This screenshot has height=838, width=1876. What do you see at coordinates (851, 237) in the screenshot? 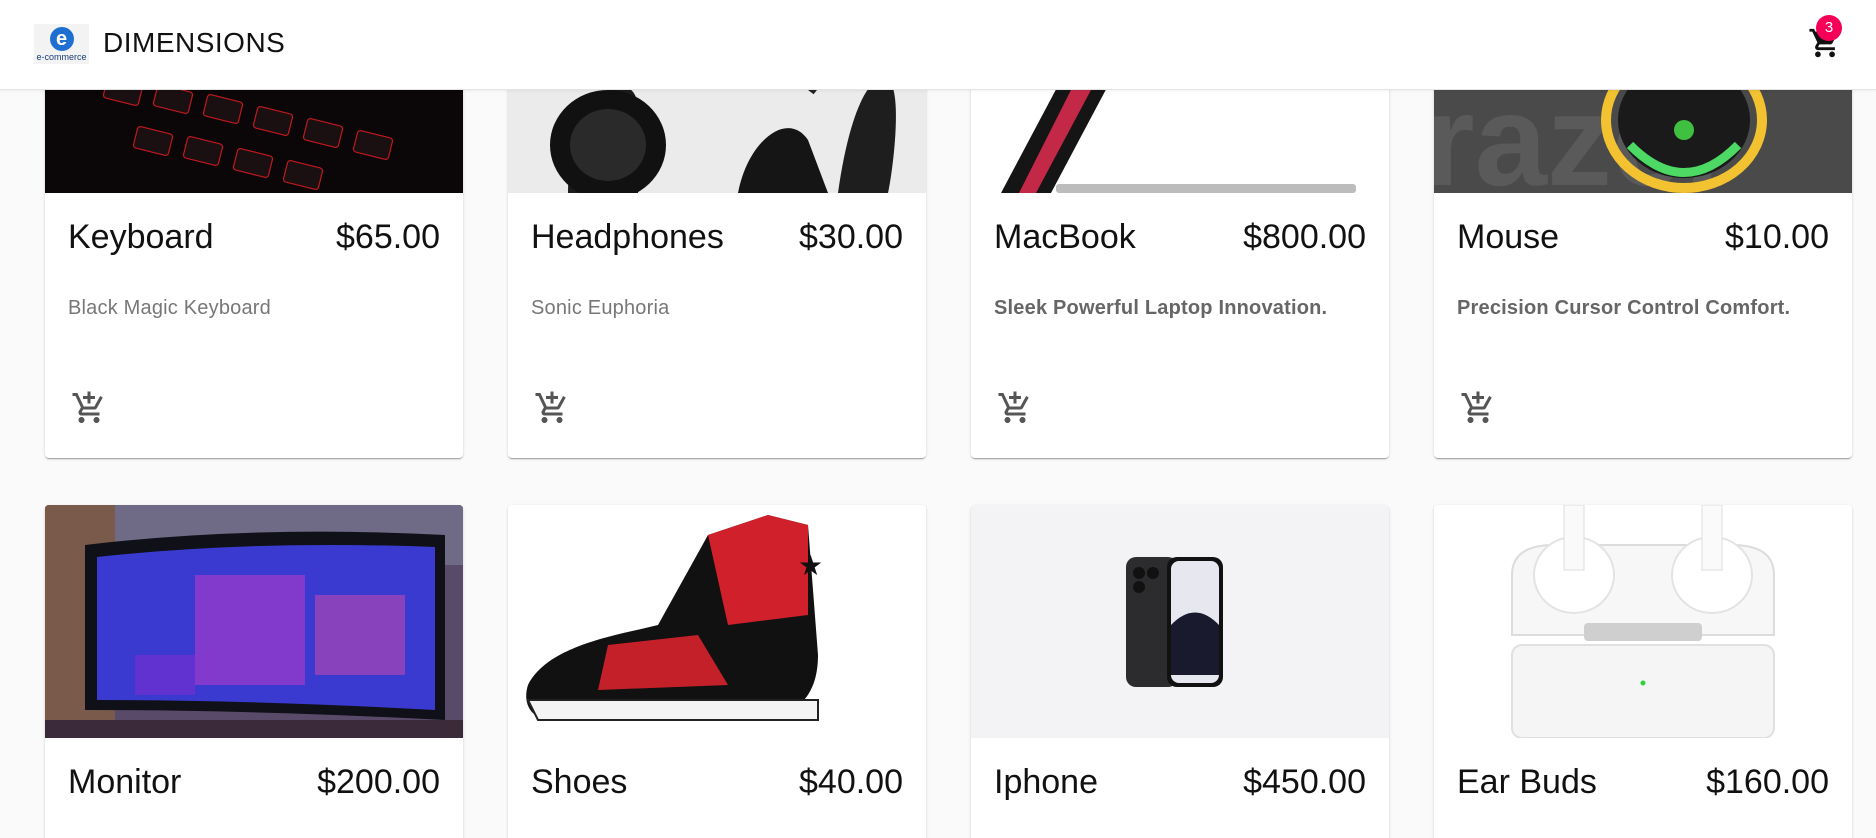
I see `product-price: $30.00` at bounding box center [851, 237].